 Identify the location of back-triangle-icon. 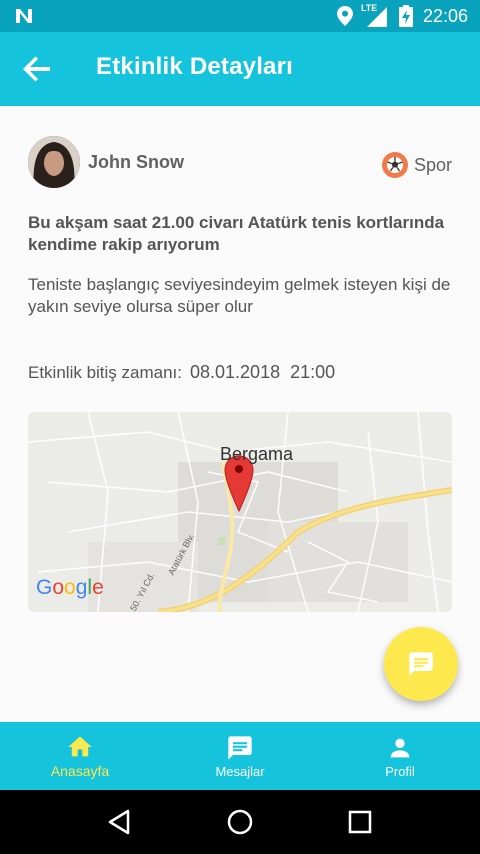
(120, 822).